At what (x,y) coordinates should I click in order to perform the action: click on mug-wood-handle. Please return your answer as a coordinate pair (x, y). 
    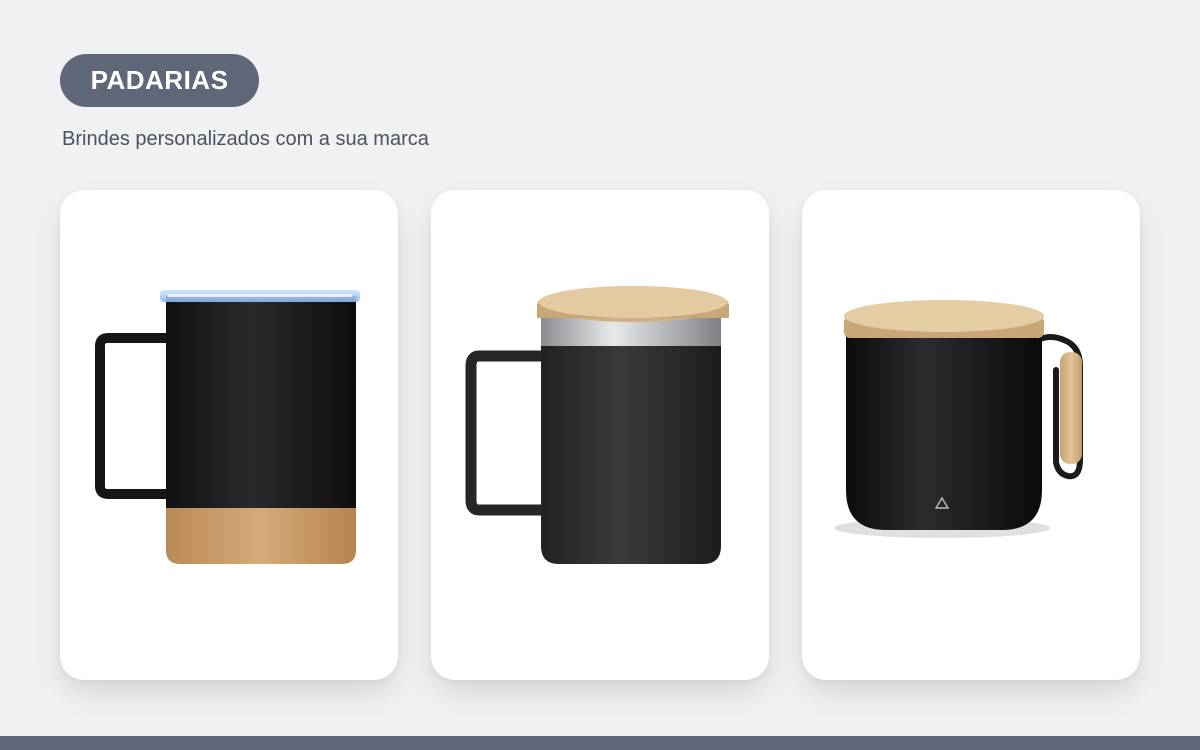
    Looking at the image, I should click on (1071, 408).